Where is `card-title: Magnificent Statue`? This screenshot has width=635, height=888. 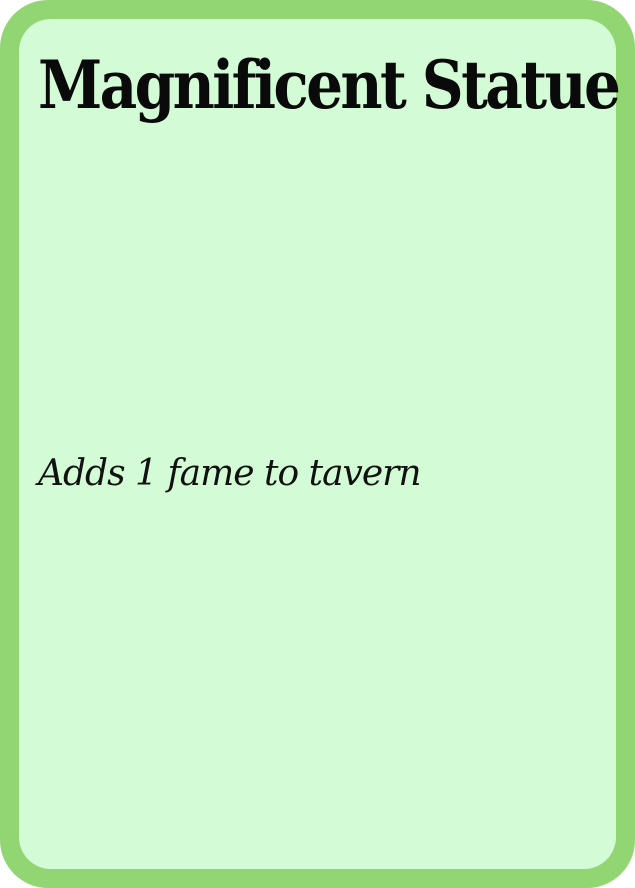
card-title: Magnificent Statue is located at coordinates (329, 85).